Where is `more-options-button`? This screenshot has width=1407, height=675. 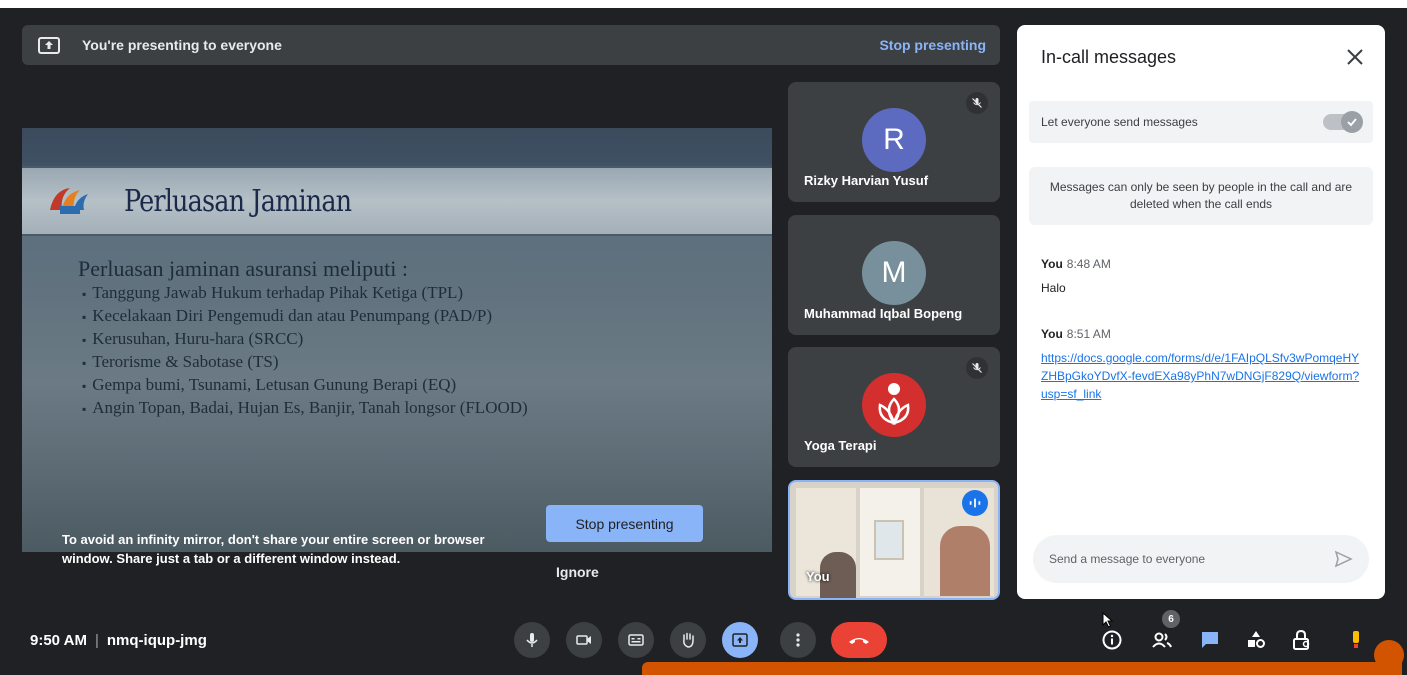
more-options-button is located at coordinates (798, 640).